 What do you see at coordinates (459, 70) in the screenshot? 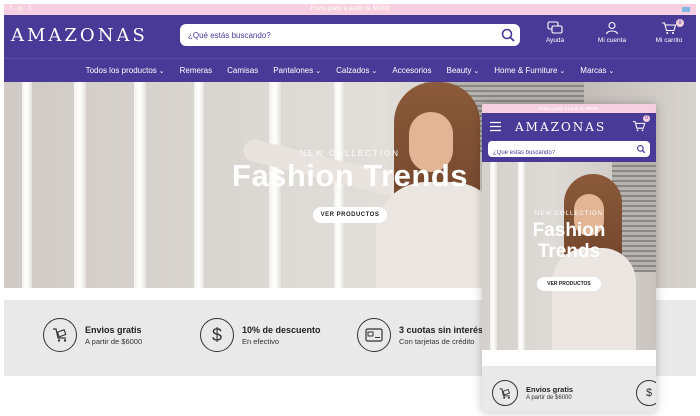
I see `nav-label: Beauty` at bounding box center [459, 70].